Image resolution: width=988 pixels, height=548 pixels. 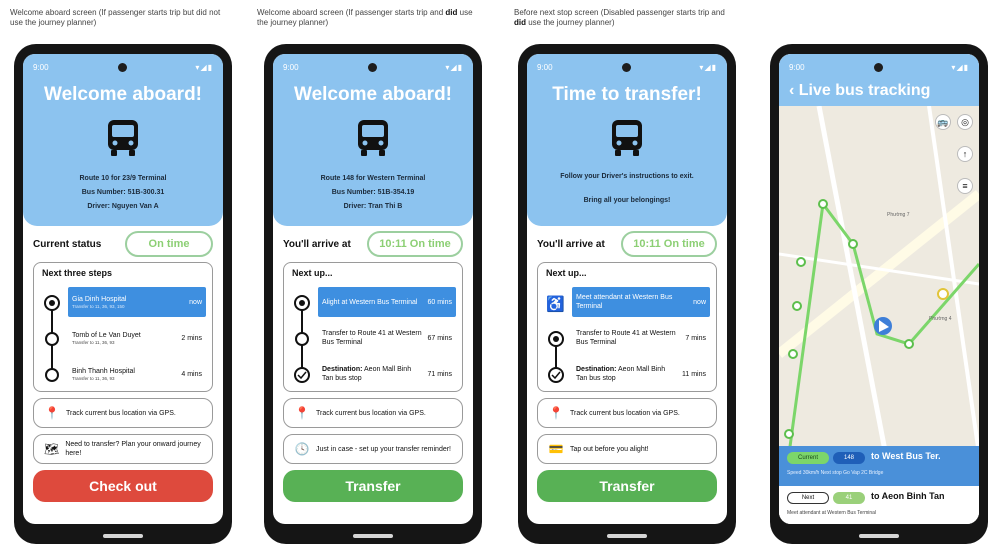 What do you see at coordinates (849, 498) in the screenshot?
I see `next-route-badge: 41` at bounding box center [849, 498].